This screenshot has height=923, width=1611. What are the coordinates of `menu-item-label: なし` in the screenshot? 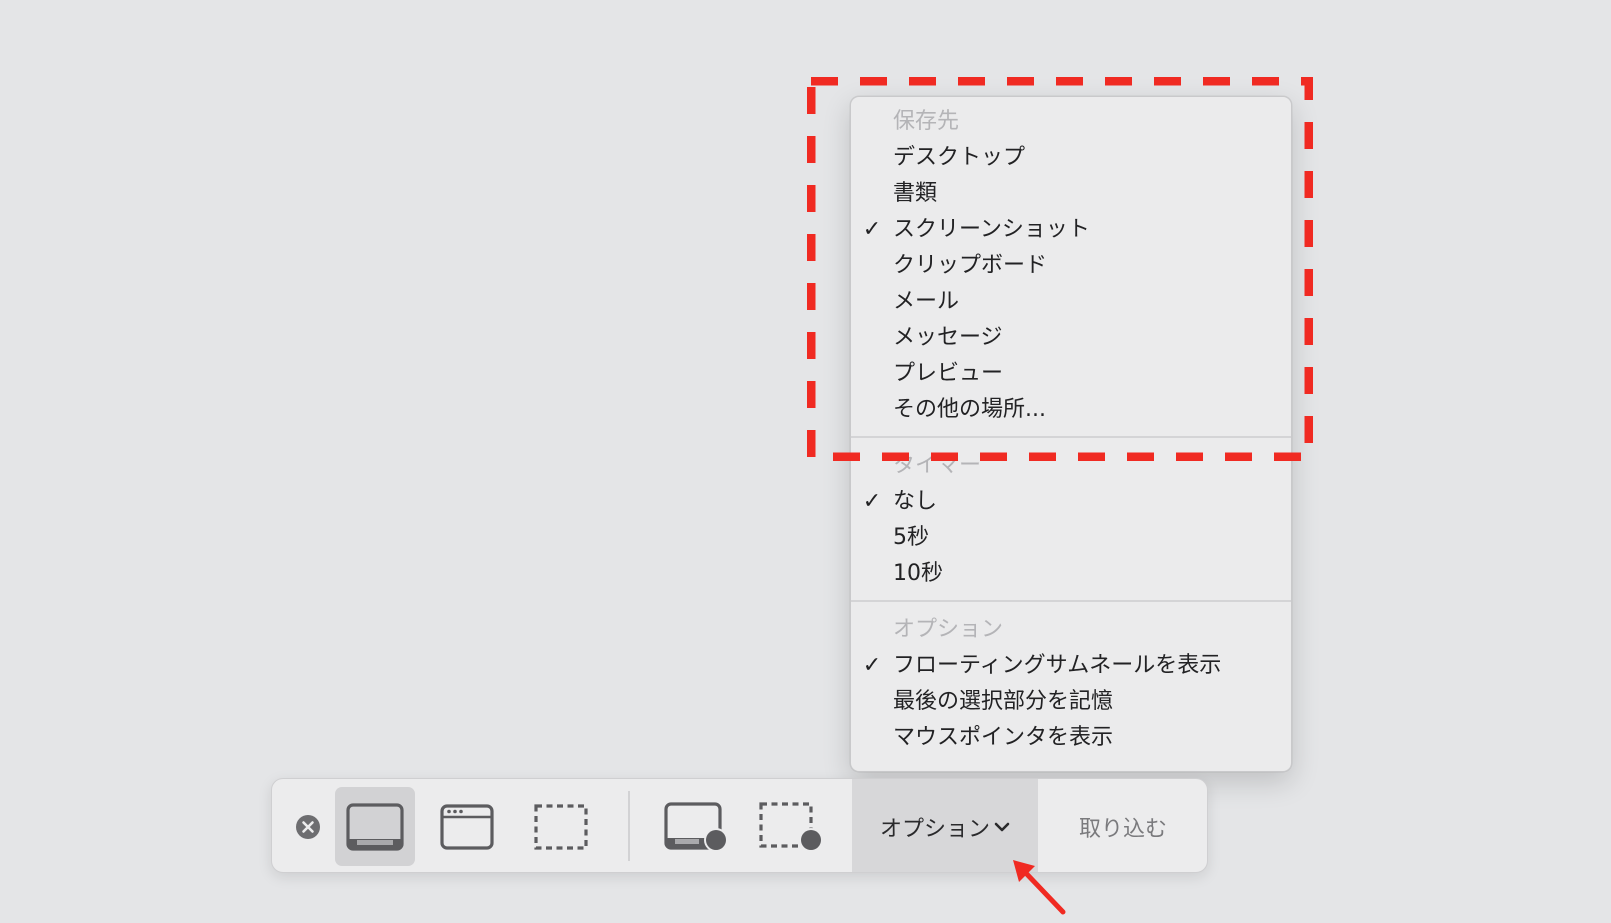 It's located at (915, 501).